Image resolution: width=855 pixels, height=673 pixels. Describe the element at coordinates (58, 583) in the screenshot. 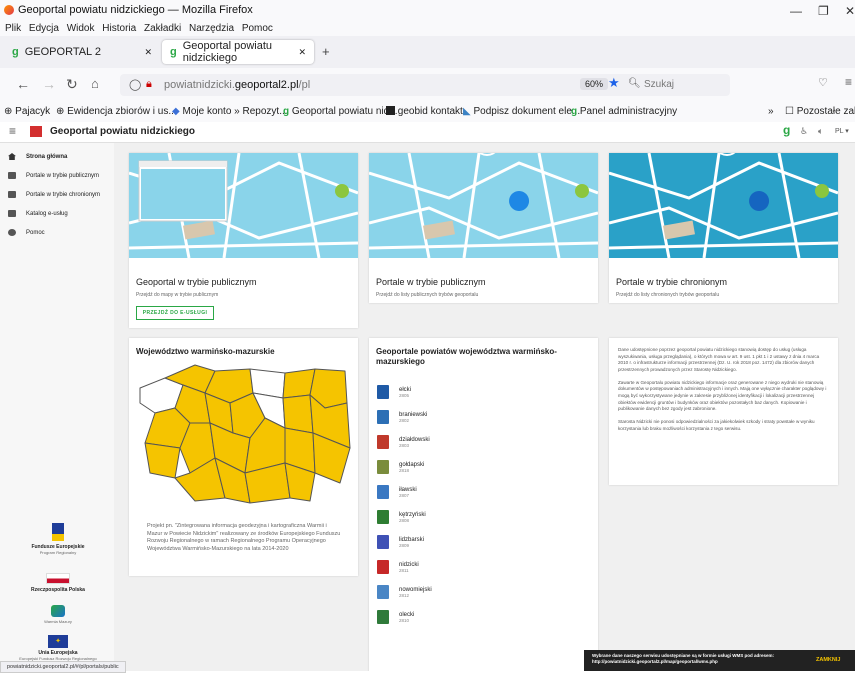

I see `logo-rzeczpospolita: Rzeczpospolita Polska` at that location.